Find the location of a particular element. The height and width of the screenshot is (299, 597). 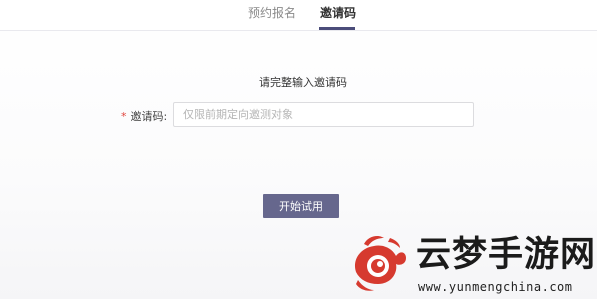

tab-signup: 预约报名 is located at coordinates (272, 13).